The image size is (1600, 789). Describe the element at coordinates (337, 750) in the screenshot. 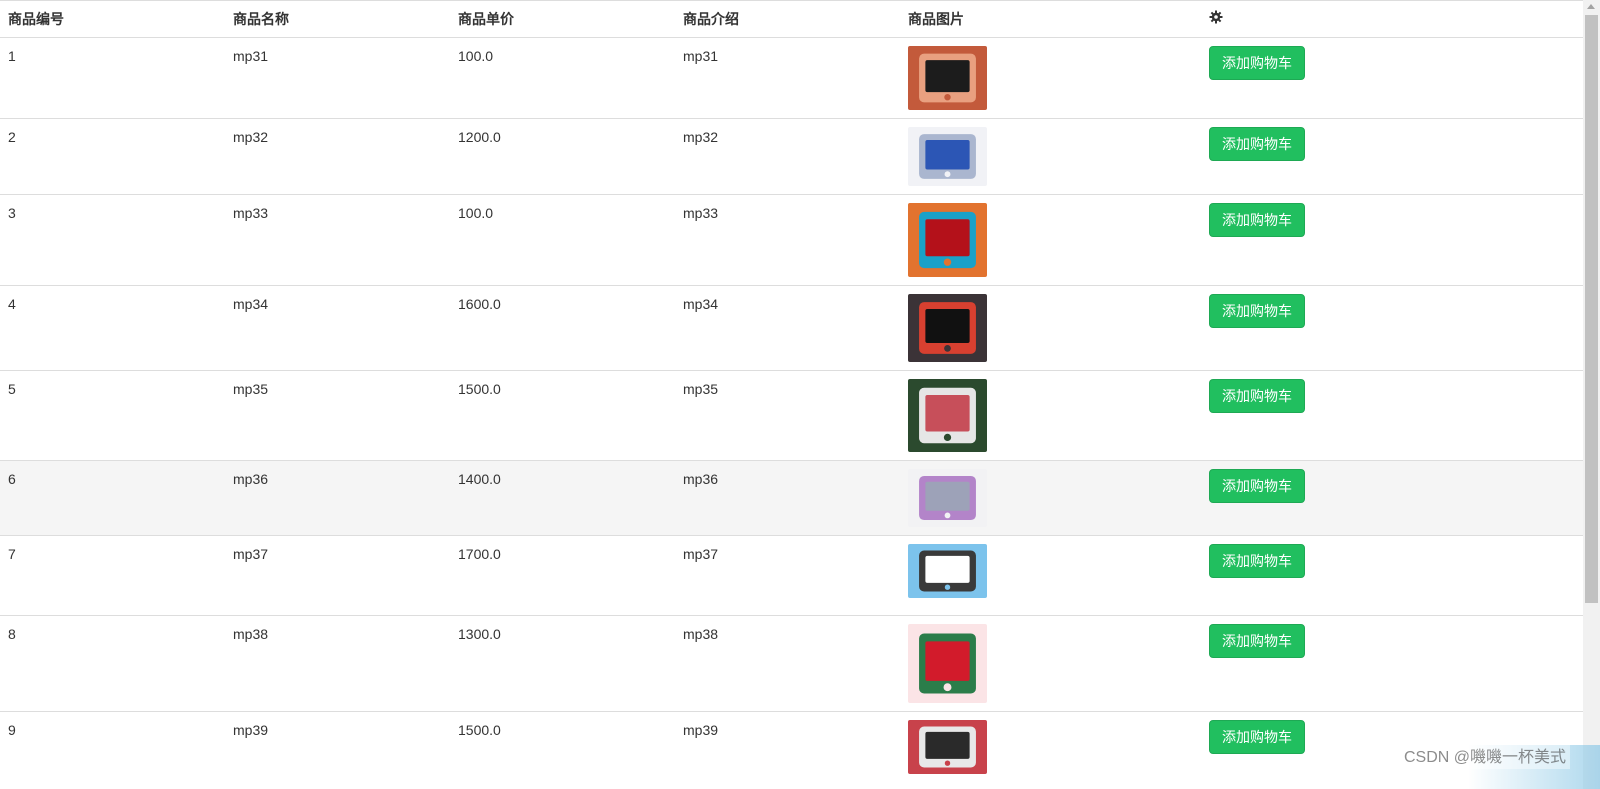

I see `product-name-cell: mp39` at that location.